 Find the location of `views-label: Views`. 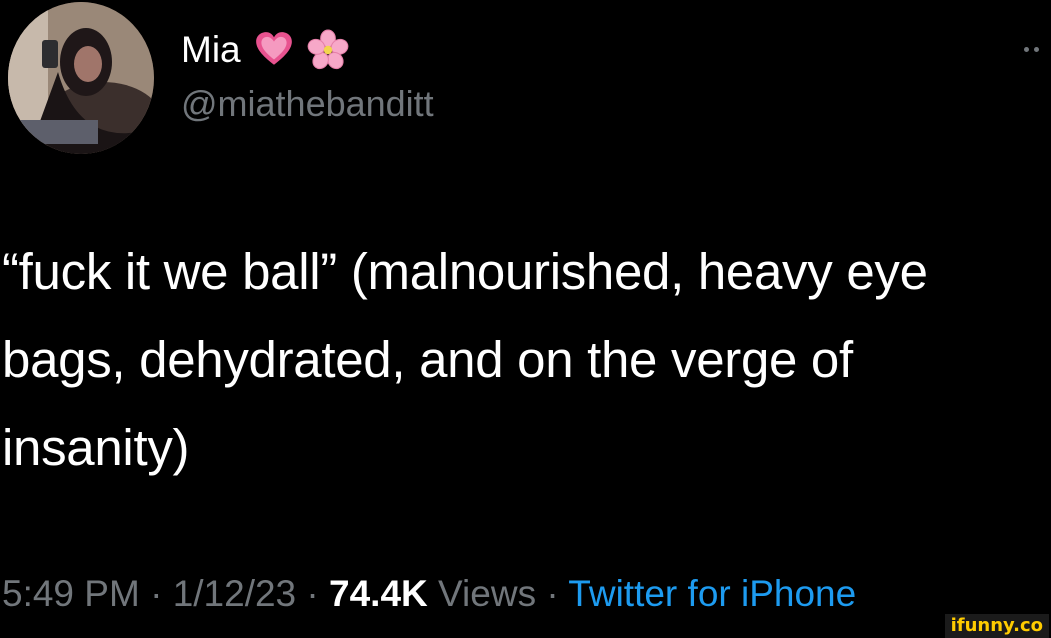

views-label: Views is located at coordinates (487, 593).